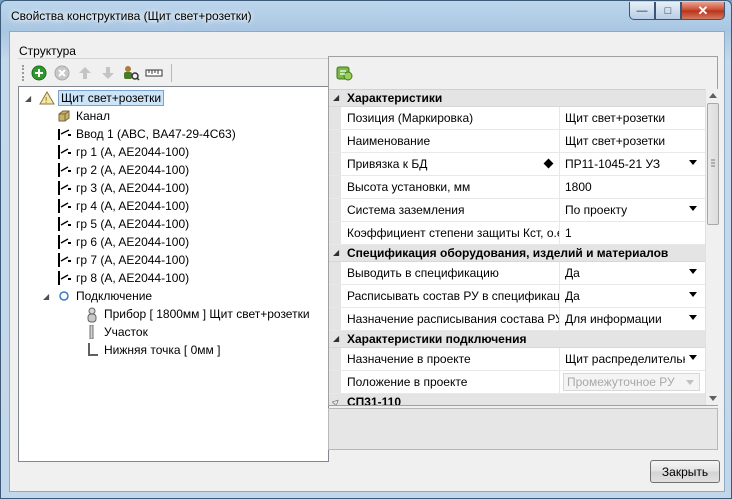 The width and height of the screenshot is (732, 499). What do you see at coordinates (345, 73) in the screenshot?
I see `categorize-icon` at bounding box center [345, 73].